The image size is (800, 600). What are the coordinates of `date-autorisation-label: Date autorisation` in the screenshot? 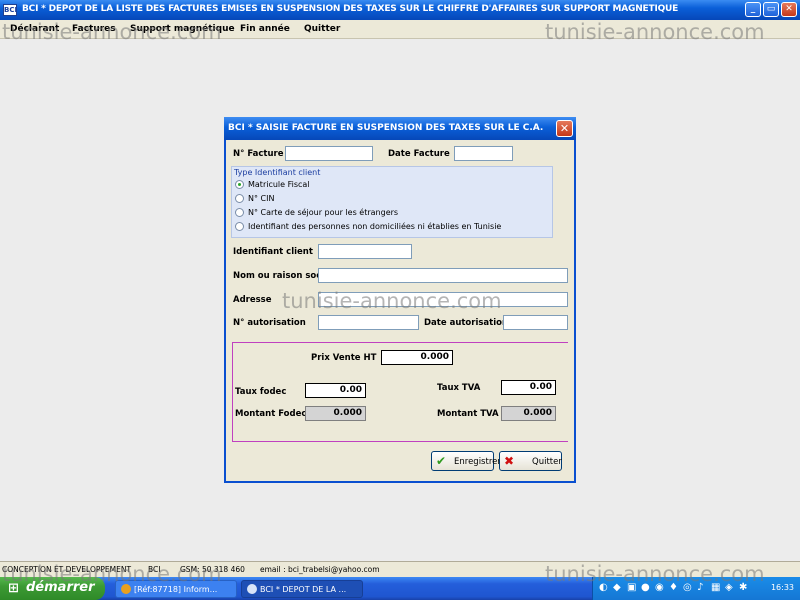 It's located at (466, 323).